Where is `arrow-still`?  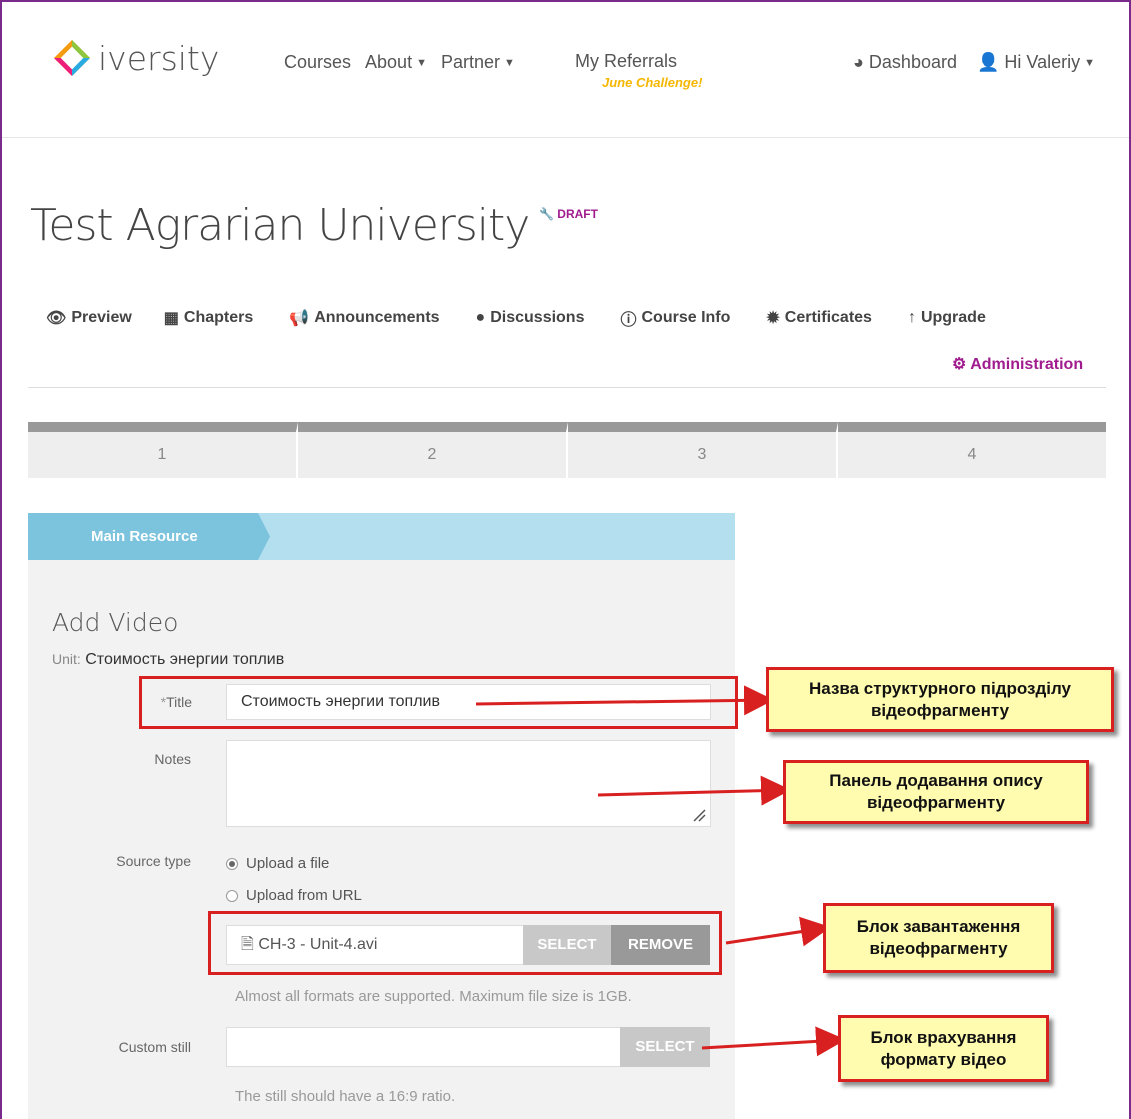
arrow-still is located at coordinates (773, 1041).